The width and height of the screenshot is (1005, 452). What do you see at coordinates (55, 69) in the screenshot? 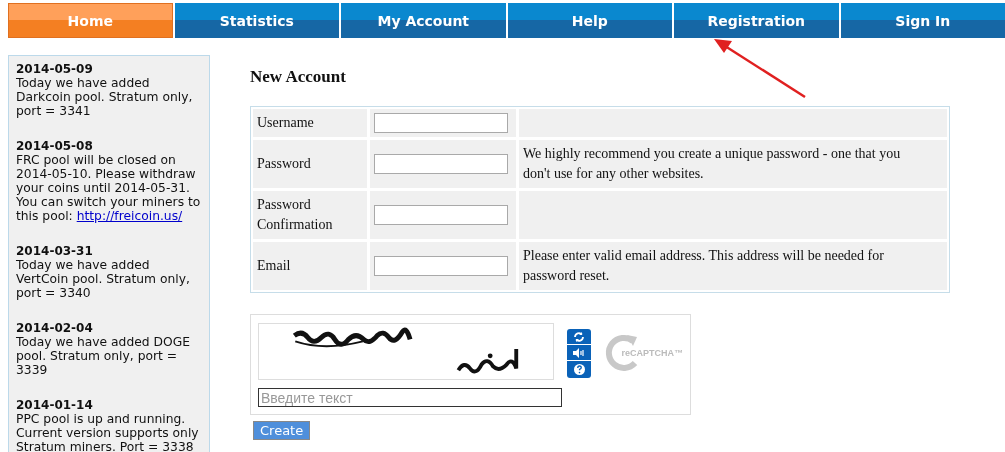
I see `news-date: 2014-05-09` at bounding box center [55, 69].